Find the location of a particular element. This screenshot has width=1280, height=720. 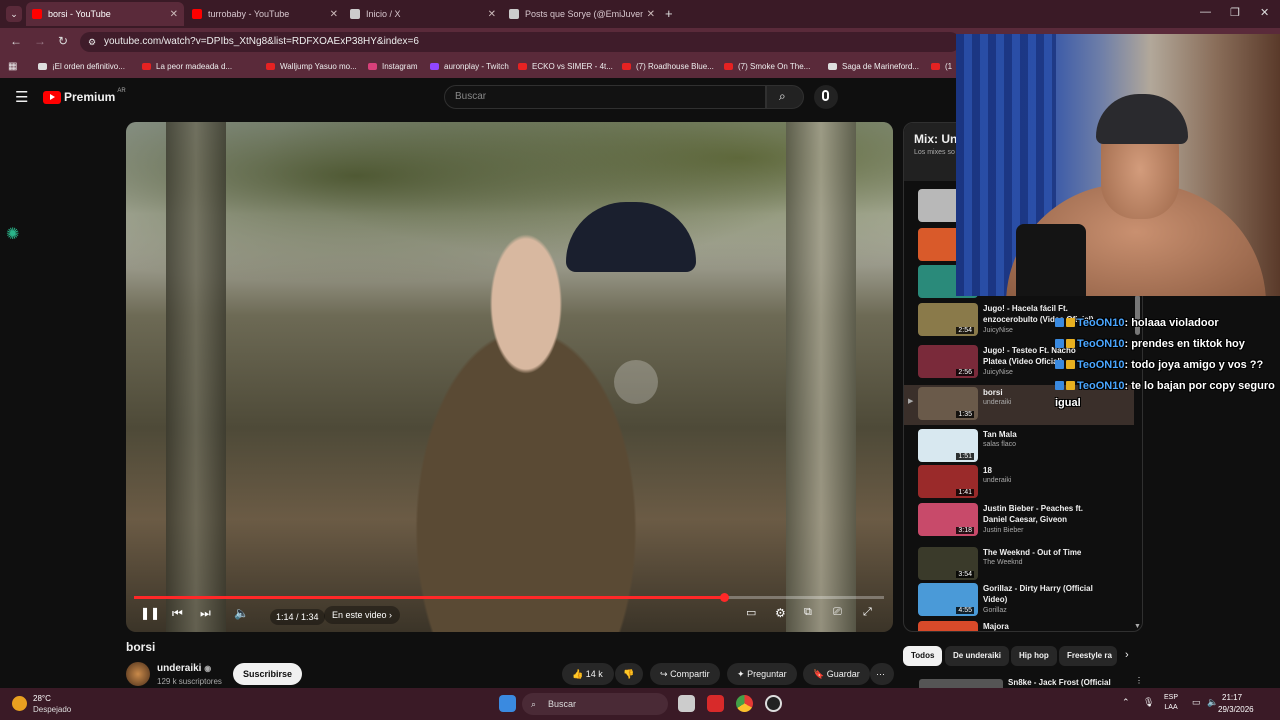

progress-scrubber is located at coordinates (725, 597).